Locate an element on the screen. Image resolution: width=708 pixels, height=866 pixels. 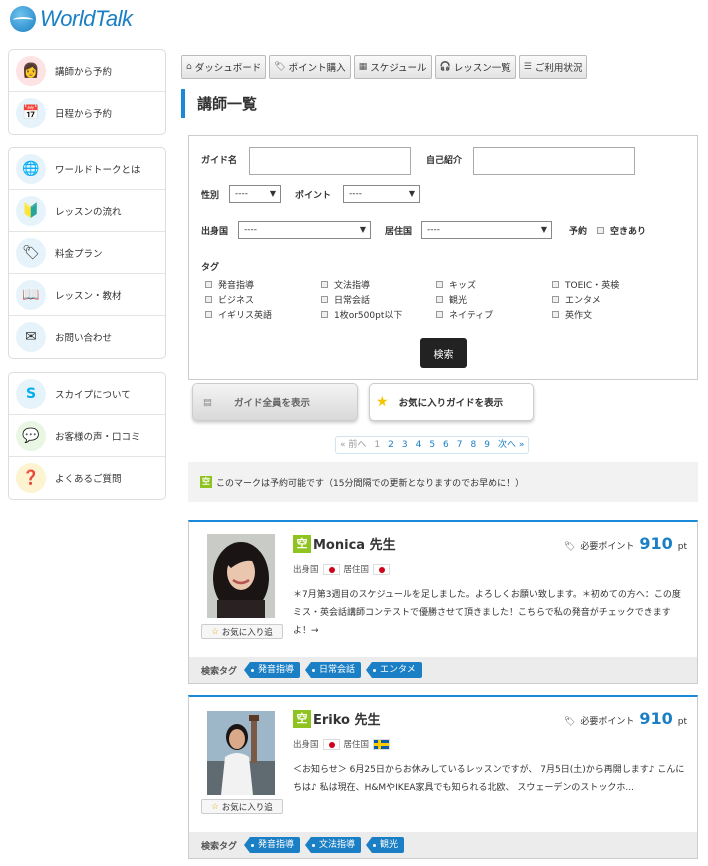
home-icon: ⌂ is located at coordinates (189, 67).